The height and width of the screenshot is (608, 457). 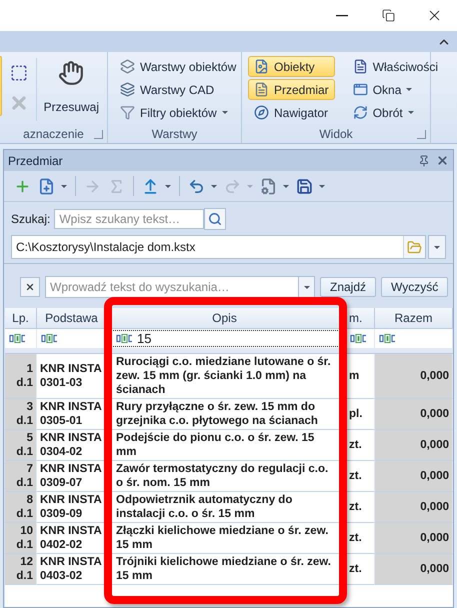 I want to click on code-text: 0305-01, so click(x=61, y=421).